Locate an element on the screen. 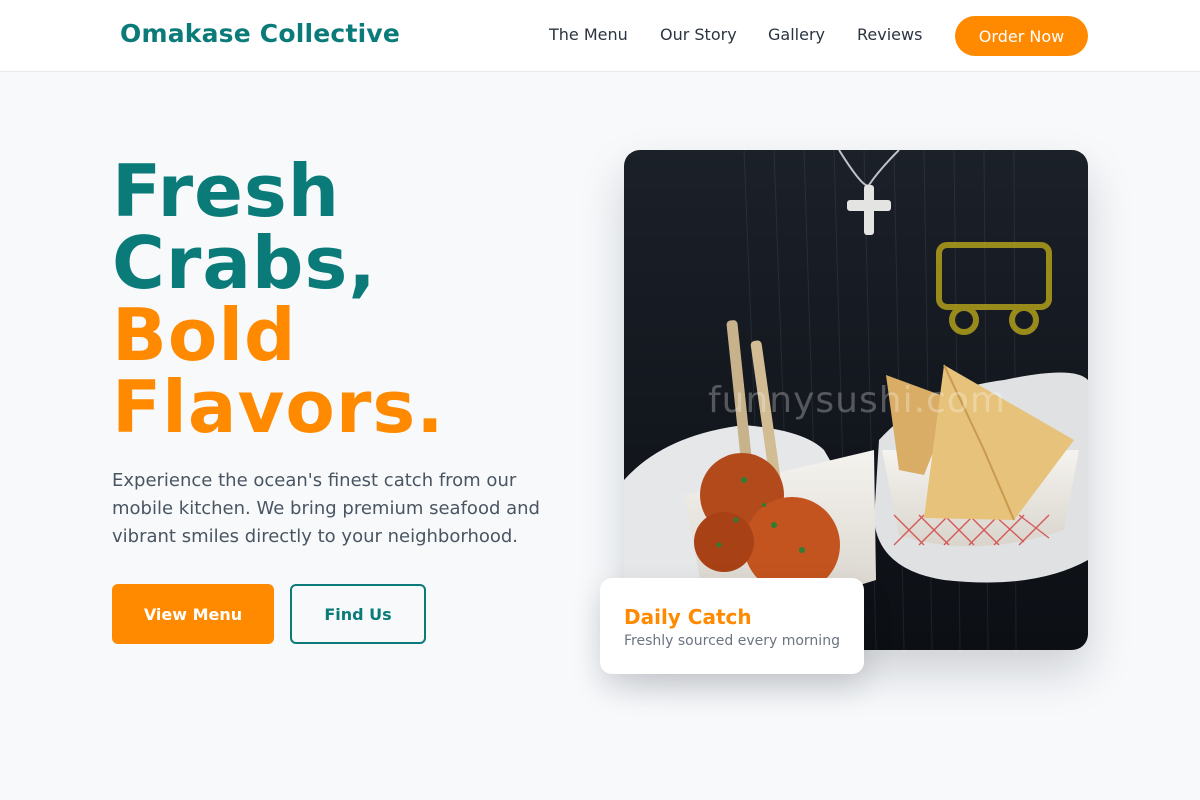 This screenshot has width=1200, height=800. hero-title-line-3: Bold is located at coordinates (204, 335).